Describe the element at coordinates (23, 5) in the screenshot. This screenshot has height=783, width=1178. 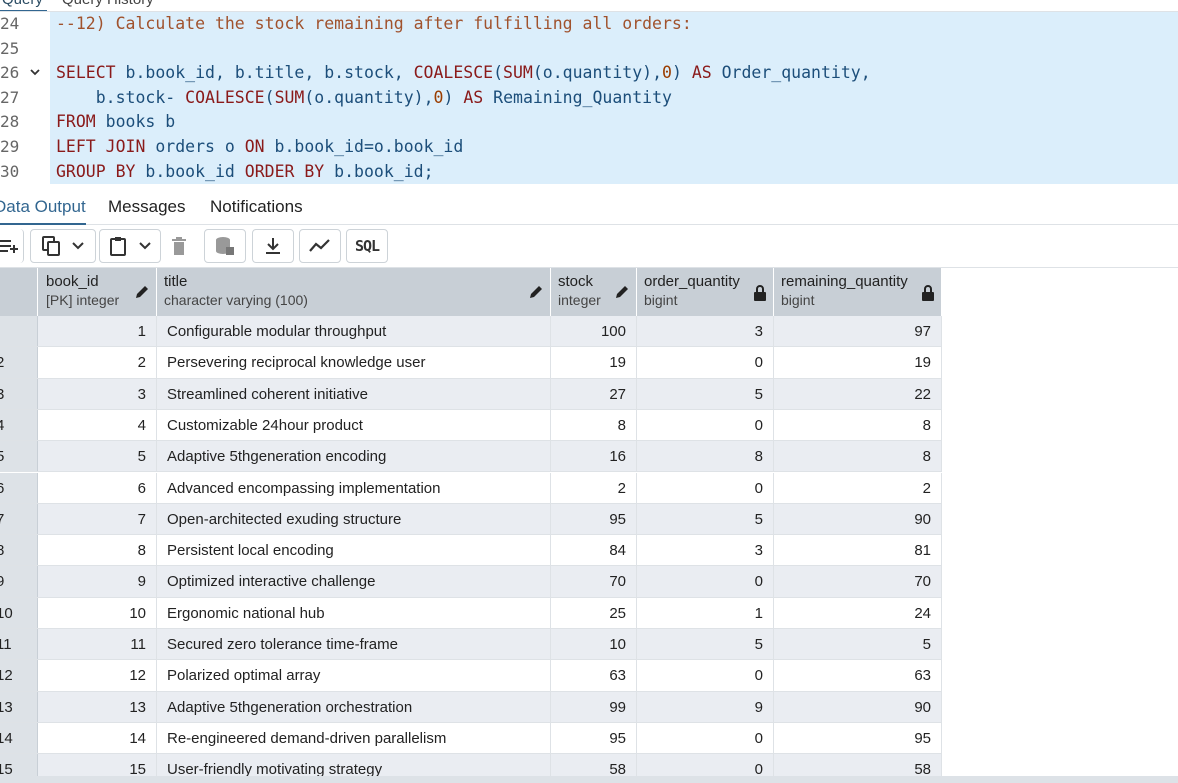
I see `tab-query: Query` at that location.